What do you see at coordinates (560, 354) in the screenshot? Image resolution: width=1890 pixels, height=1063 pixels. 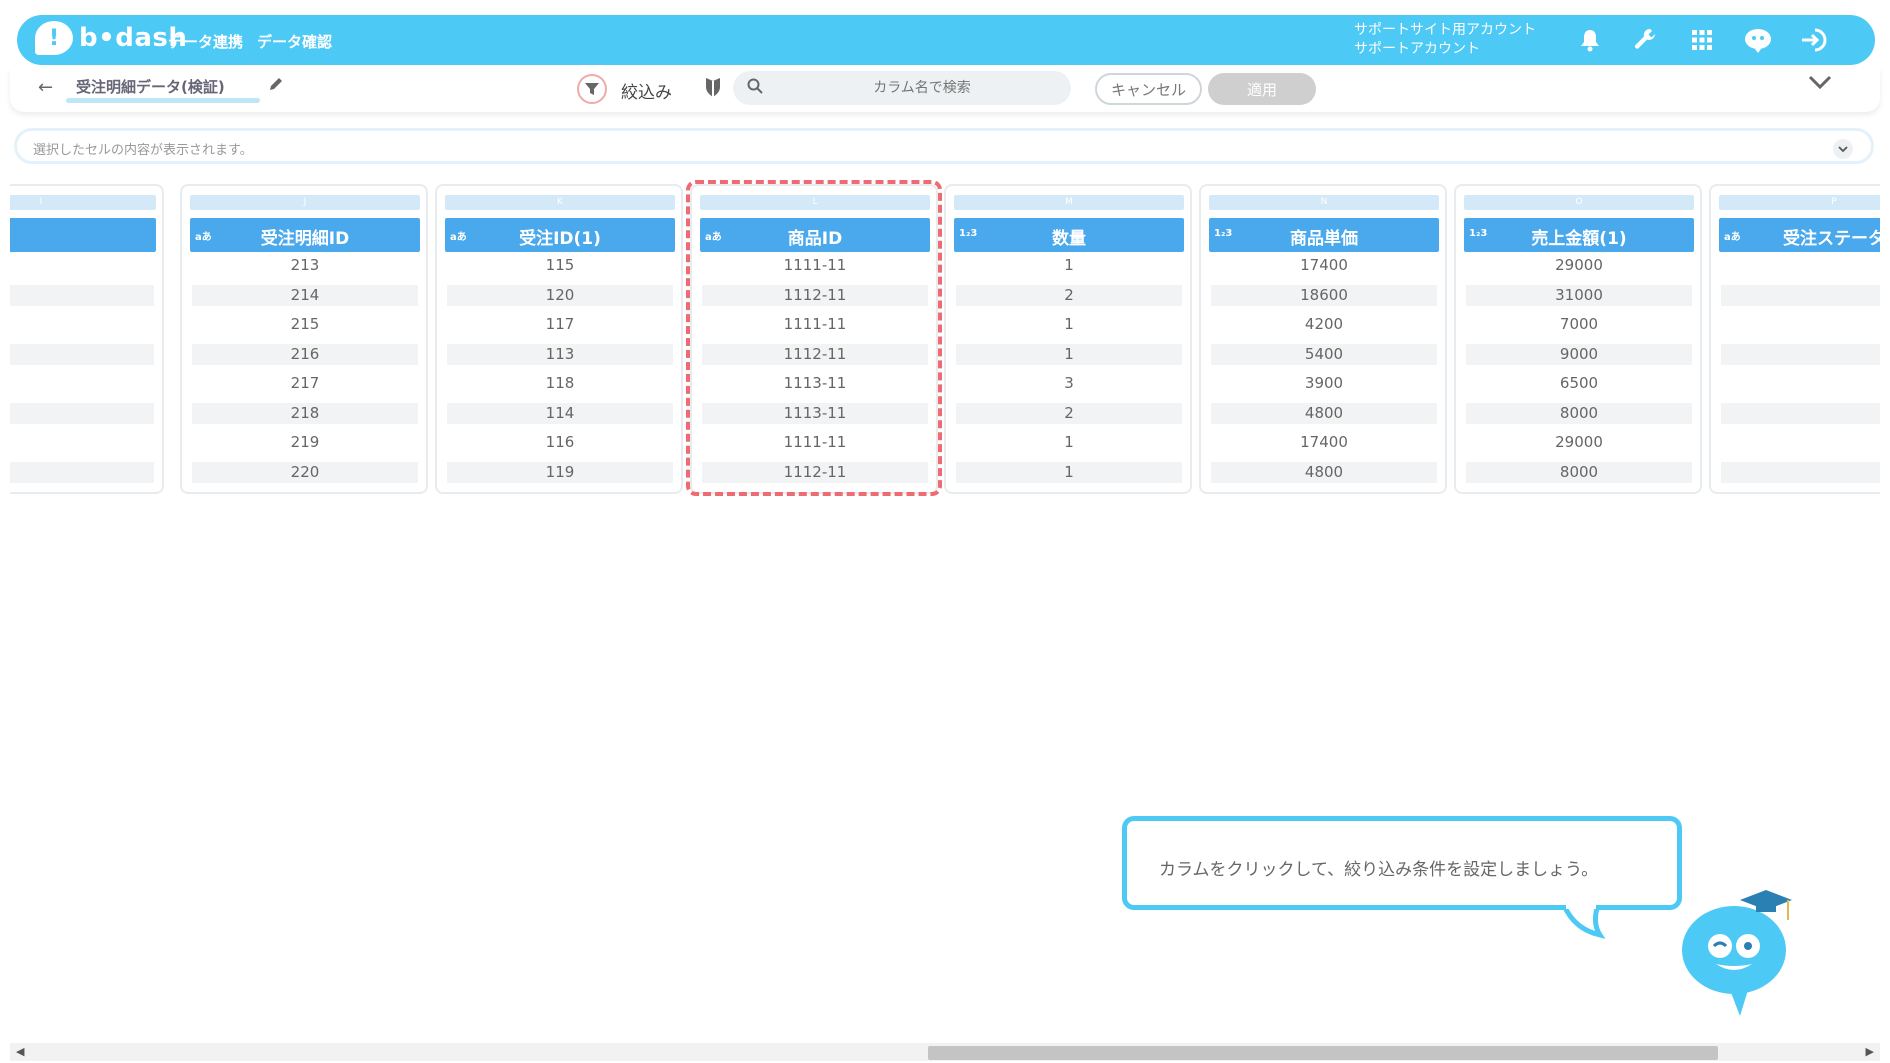 I see `table-cell: 113` at bounding box center [560, 354].